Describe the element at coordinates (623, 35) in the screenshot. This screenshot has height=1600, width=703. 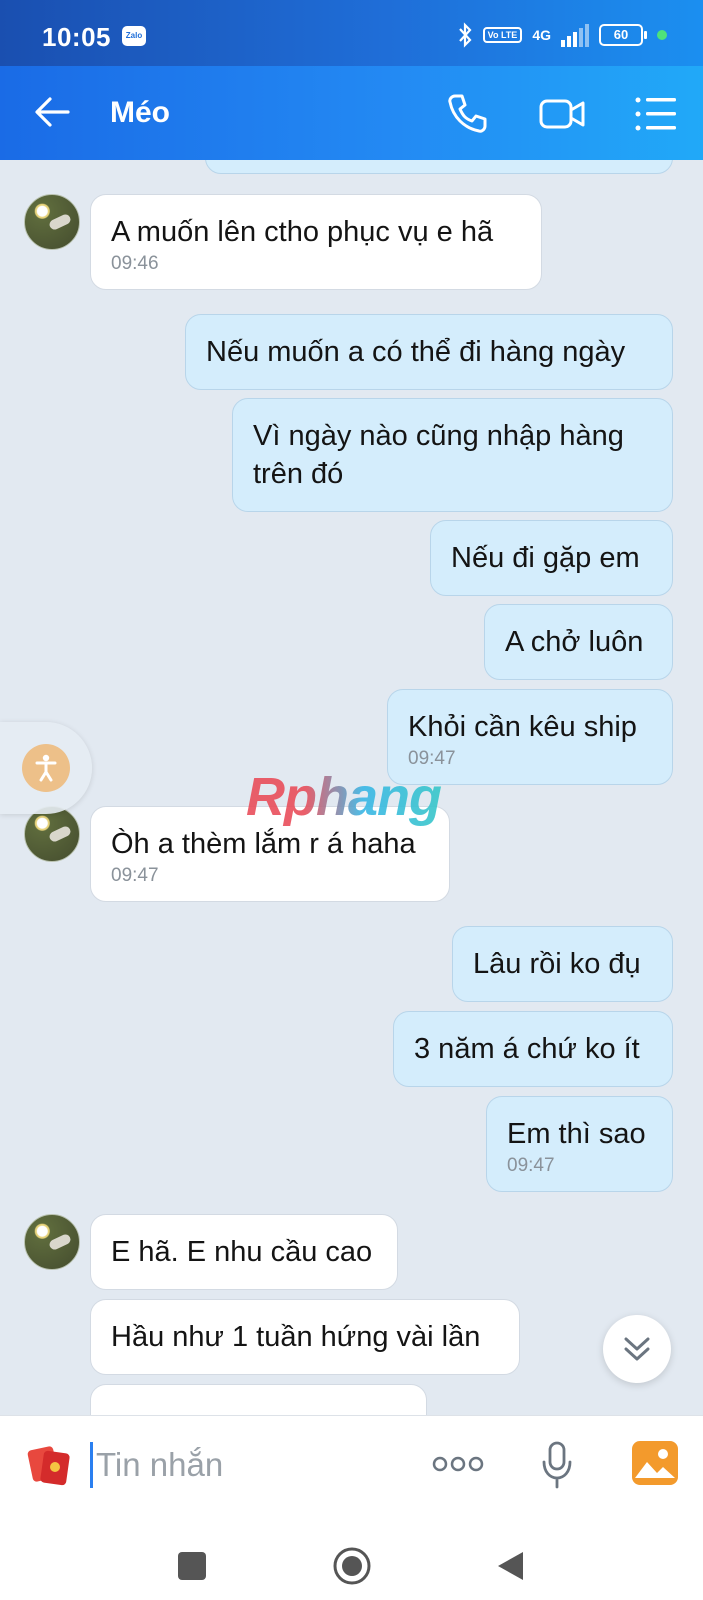
I see `battery-icon: 60` at that location.